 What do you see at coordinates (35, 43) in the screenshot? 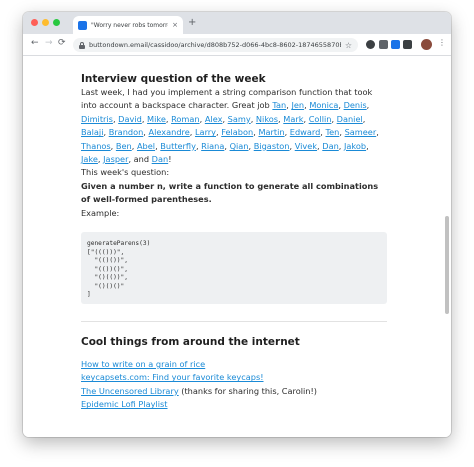
I see `back-button: ←` at bounding box center [35, 43].